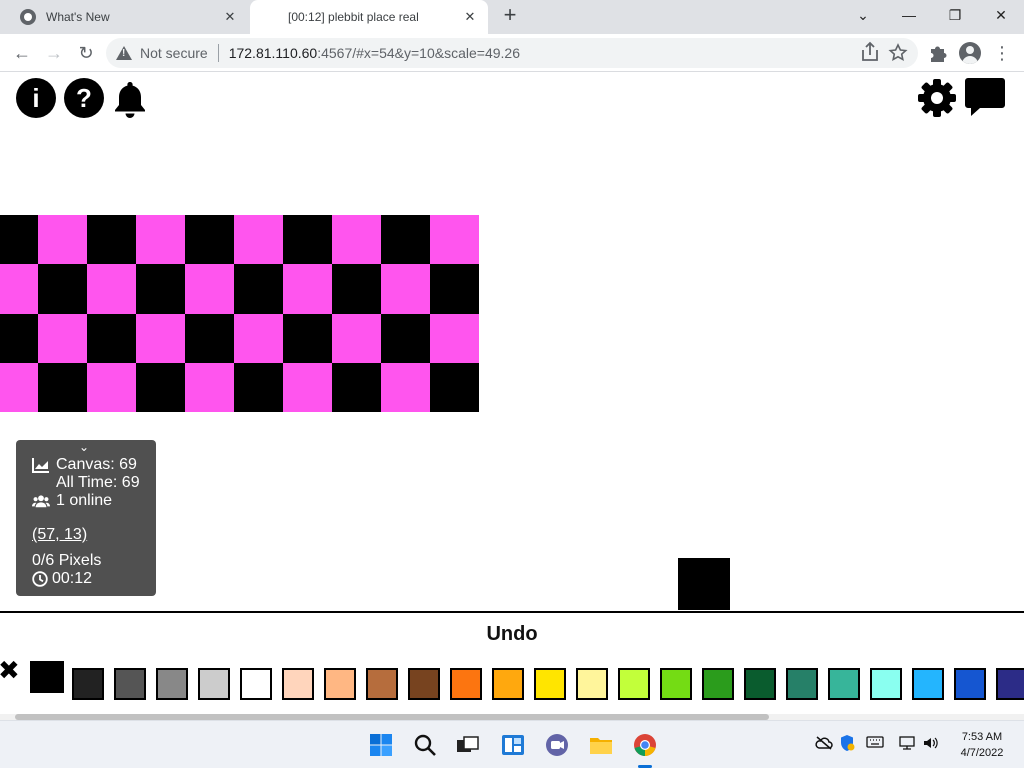 The width and height of the screenshot is (1024, 768). What do you see at coordinates (985, 97) in the screenshot?
I see `chat-icon` at bounding box center [985, 97].